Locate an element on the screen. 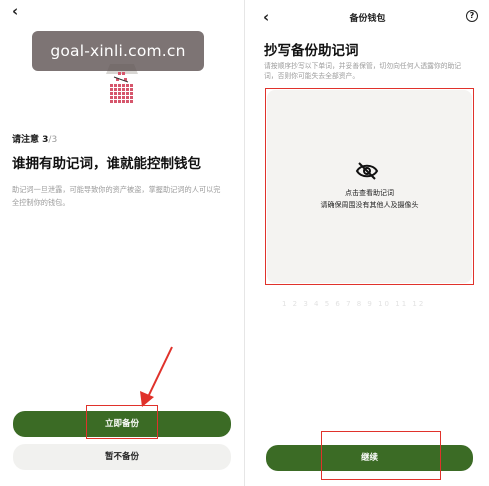 The width and height of the screenshot is (489, 486). notice-label: 请注意 3 is located at coordinates (30, 140).